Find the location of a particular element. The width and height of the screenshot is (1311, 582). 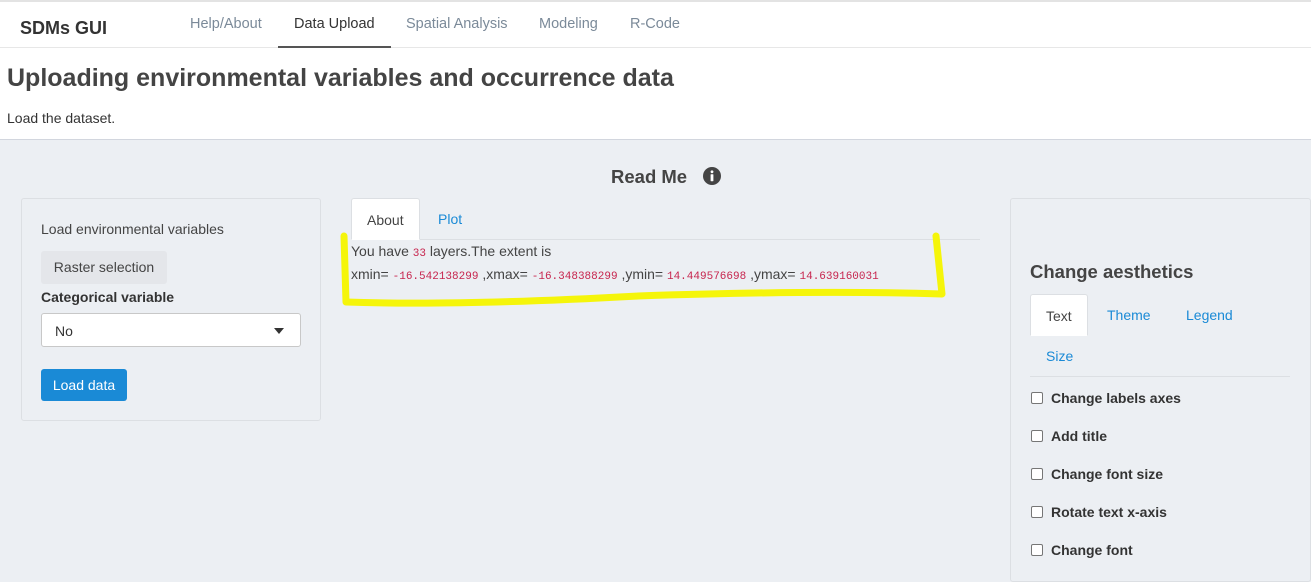

checkbox-label: Change font is located at coordinates (1092, 550).